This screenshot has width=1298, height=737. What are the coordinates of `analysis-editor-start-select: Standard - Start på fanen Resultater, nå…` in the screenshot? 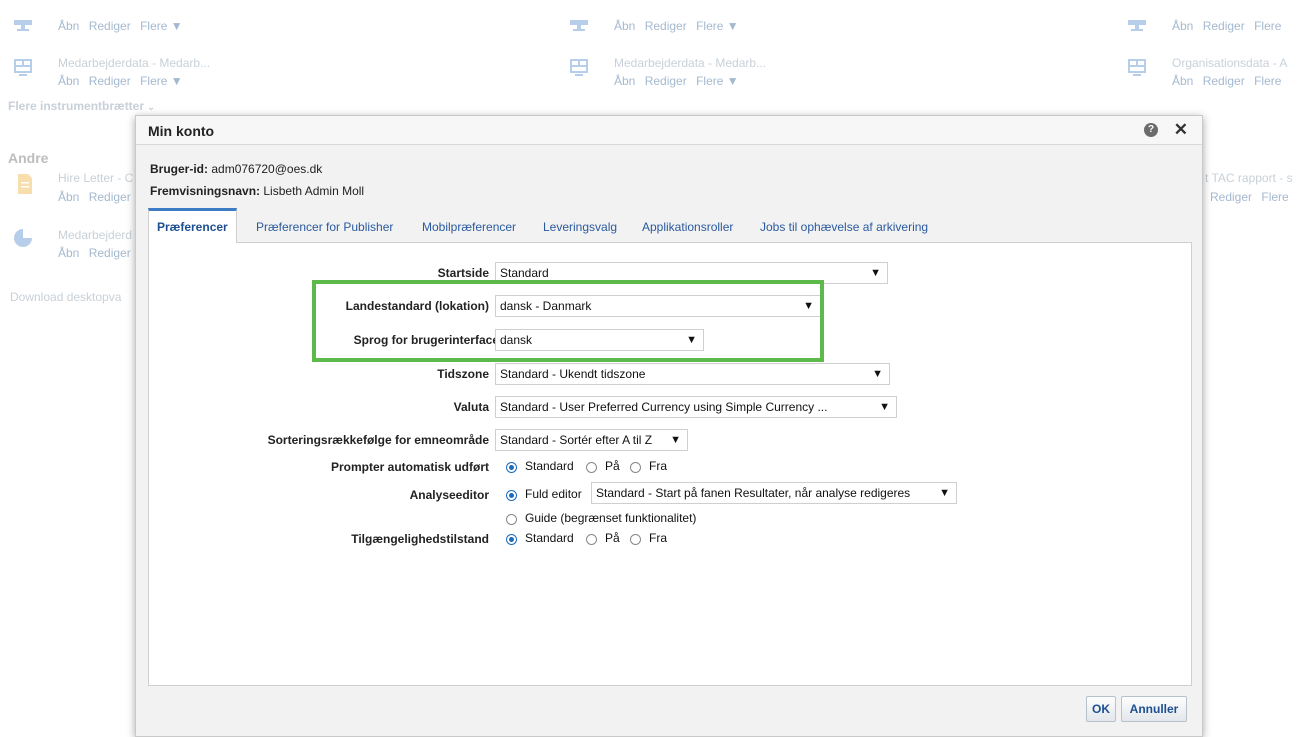 It's located at (774, 493).